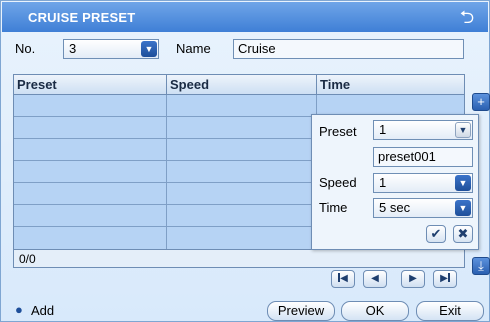 The height and width of the screenshot is (322, 490). Describe the element at coordinates (423, 130) in the screenshot. I see `popup-preset-select: 1 ▼` at that location.